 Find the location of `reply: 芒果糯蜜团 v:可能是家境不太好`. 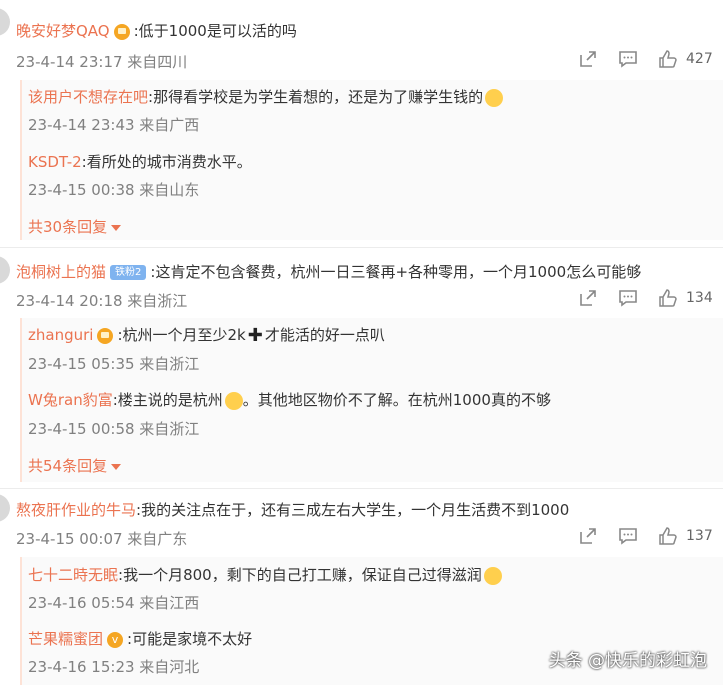

reply: 芒果糯蜜团 v:可能是家境不太好 is located at coordinates (140, 638).